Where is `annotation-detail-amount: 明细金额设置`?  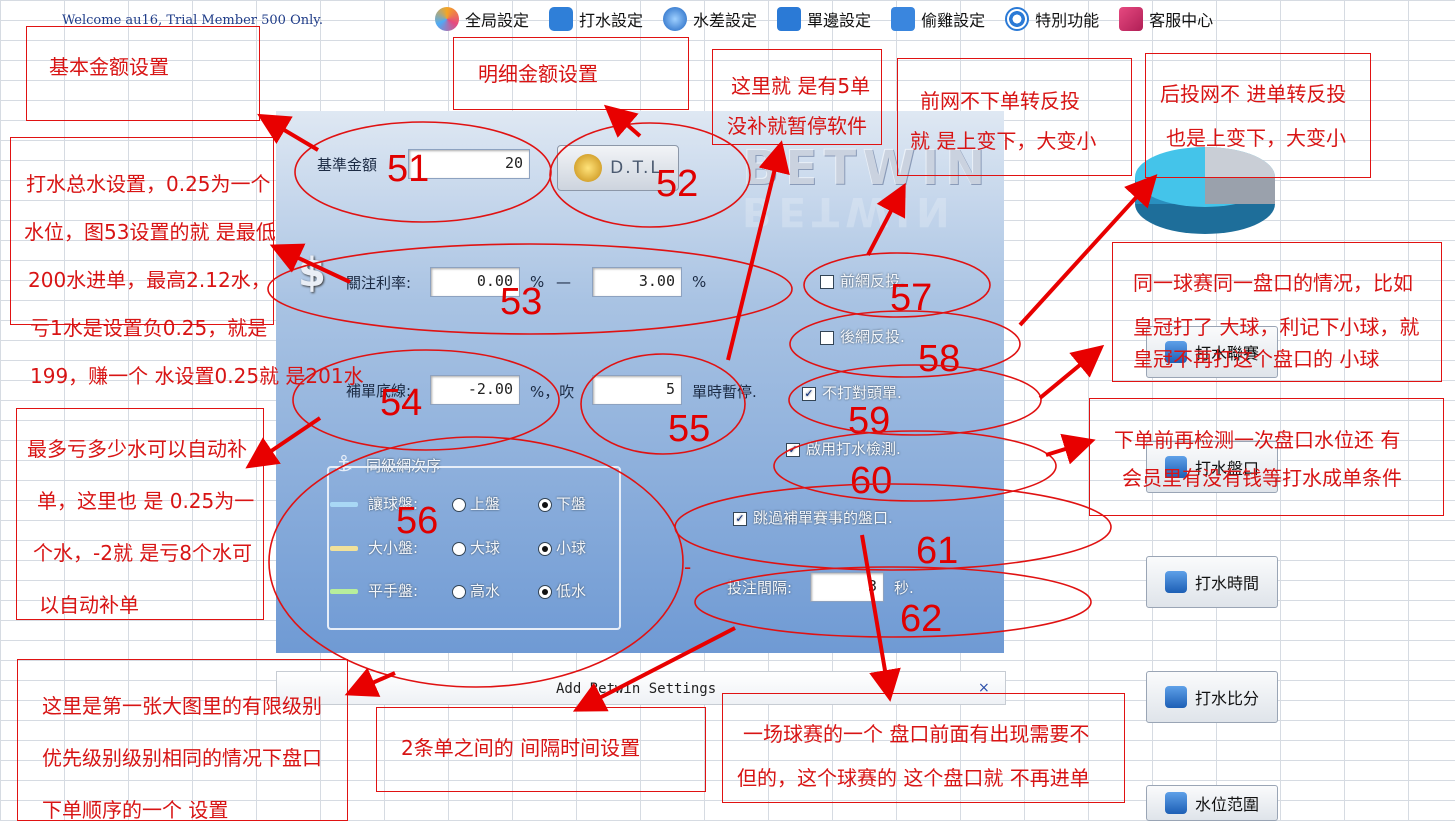
annotation-detail-amount: 明细金额设置 is located at coordinates (571, 73).